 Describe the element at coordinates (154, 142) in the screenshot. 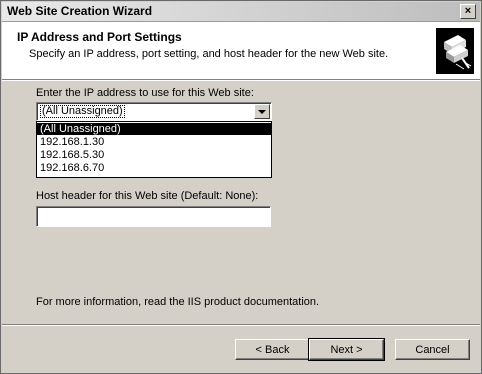

I see `ip-option-1: 192.168.1.30` at that location.